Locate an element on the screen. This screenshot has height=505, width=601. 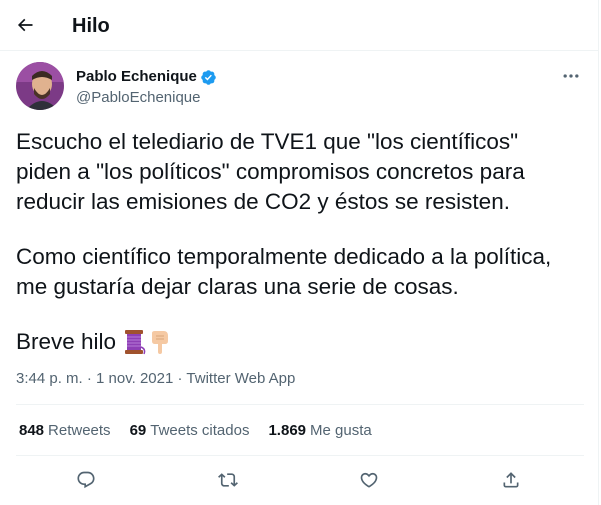
share-button is located at coordinates (511, 480).